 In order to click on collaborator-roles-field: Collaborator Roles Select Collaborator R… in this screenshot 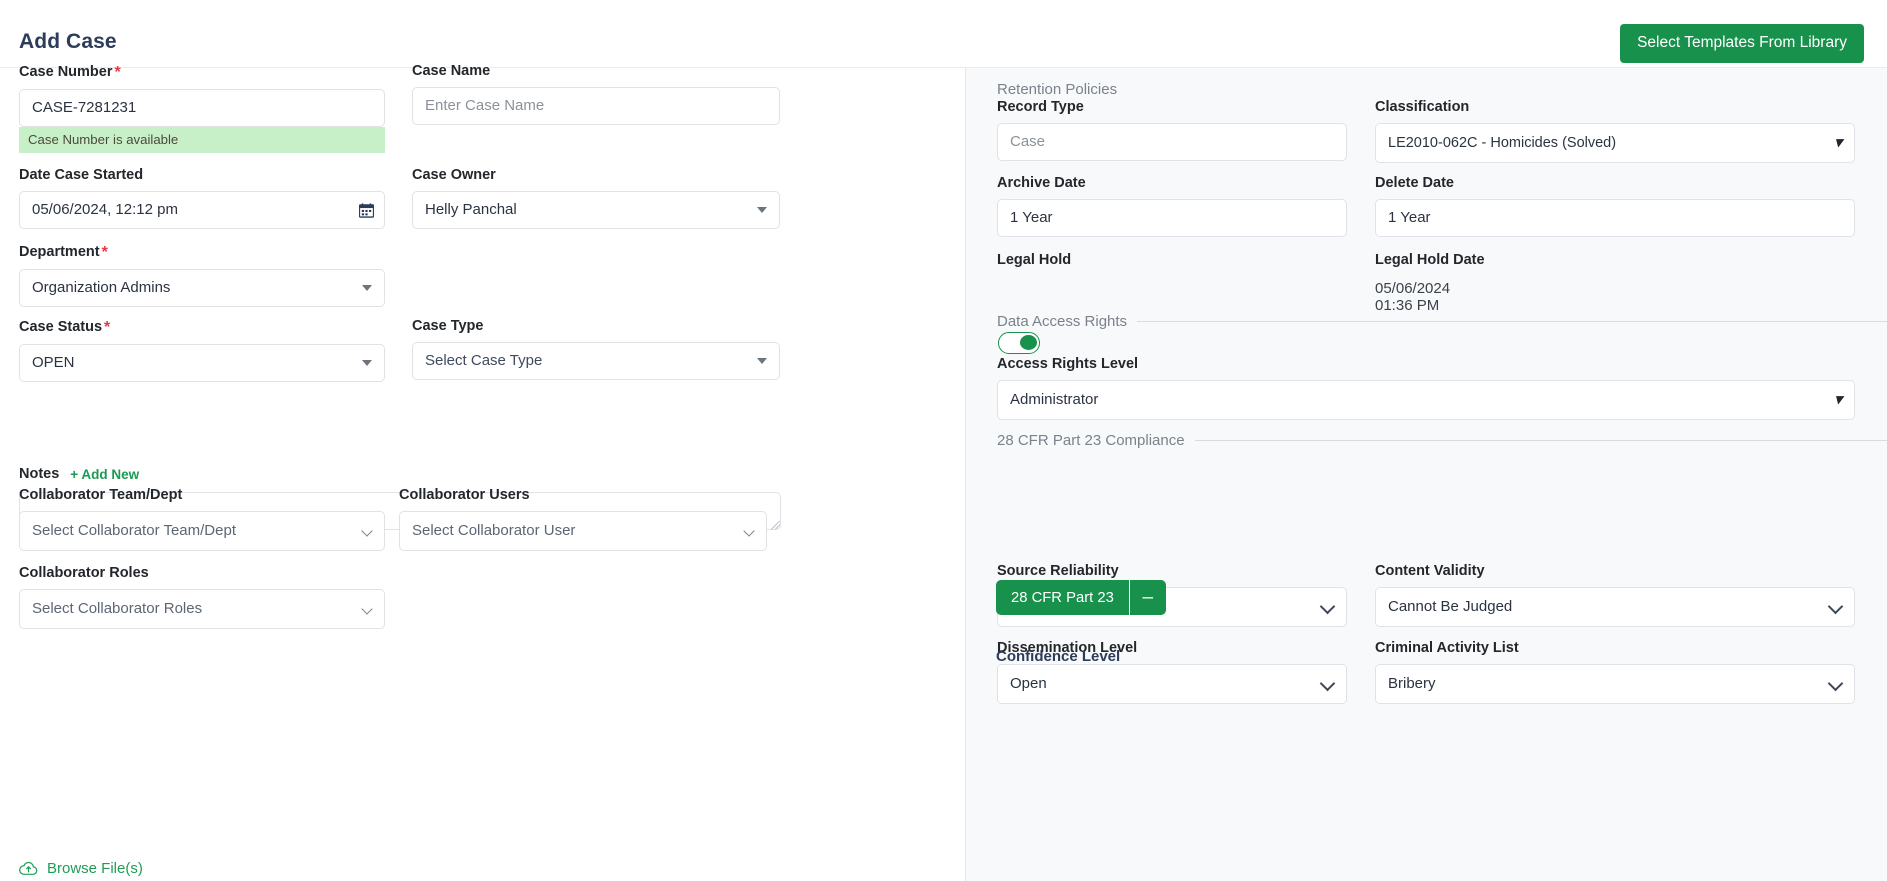, I will do `click(202, 597)`.